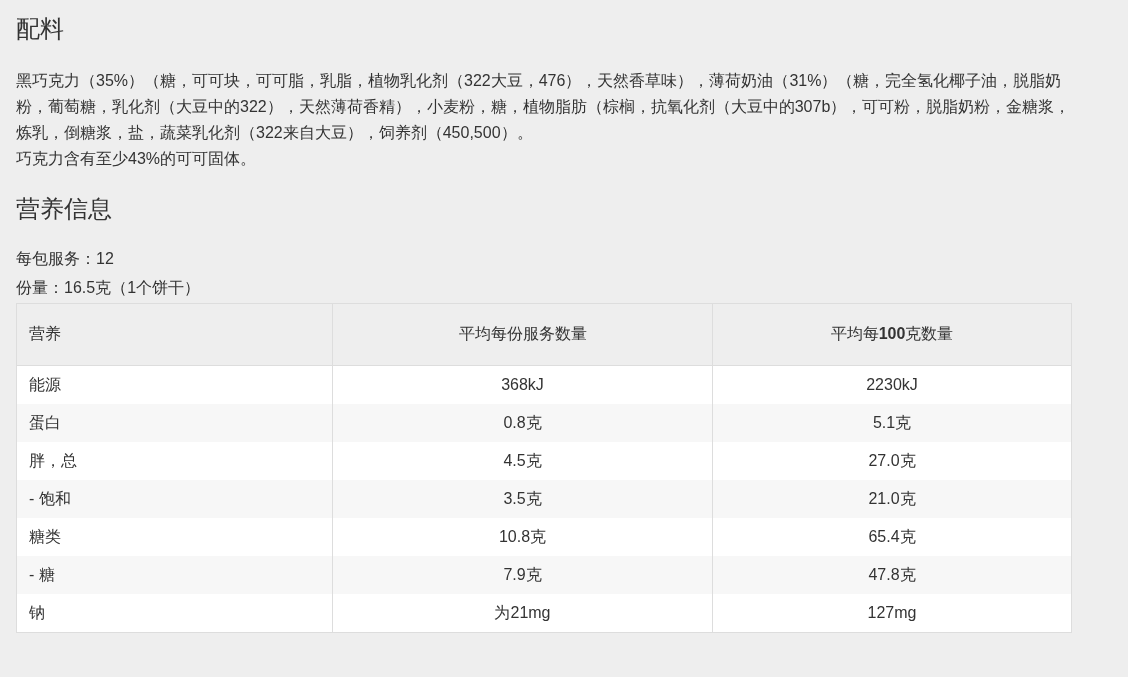  I want to click on section-heading: 配料, so click(40, 29).